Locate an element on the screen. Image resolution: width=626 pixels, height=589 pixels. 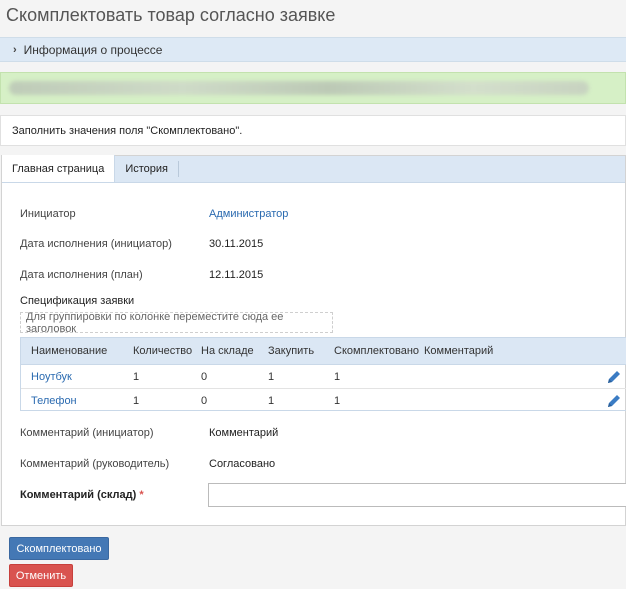
column-header-buy: Закупить is located at coordinates (291, 351).